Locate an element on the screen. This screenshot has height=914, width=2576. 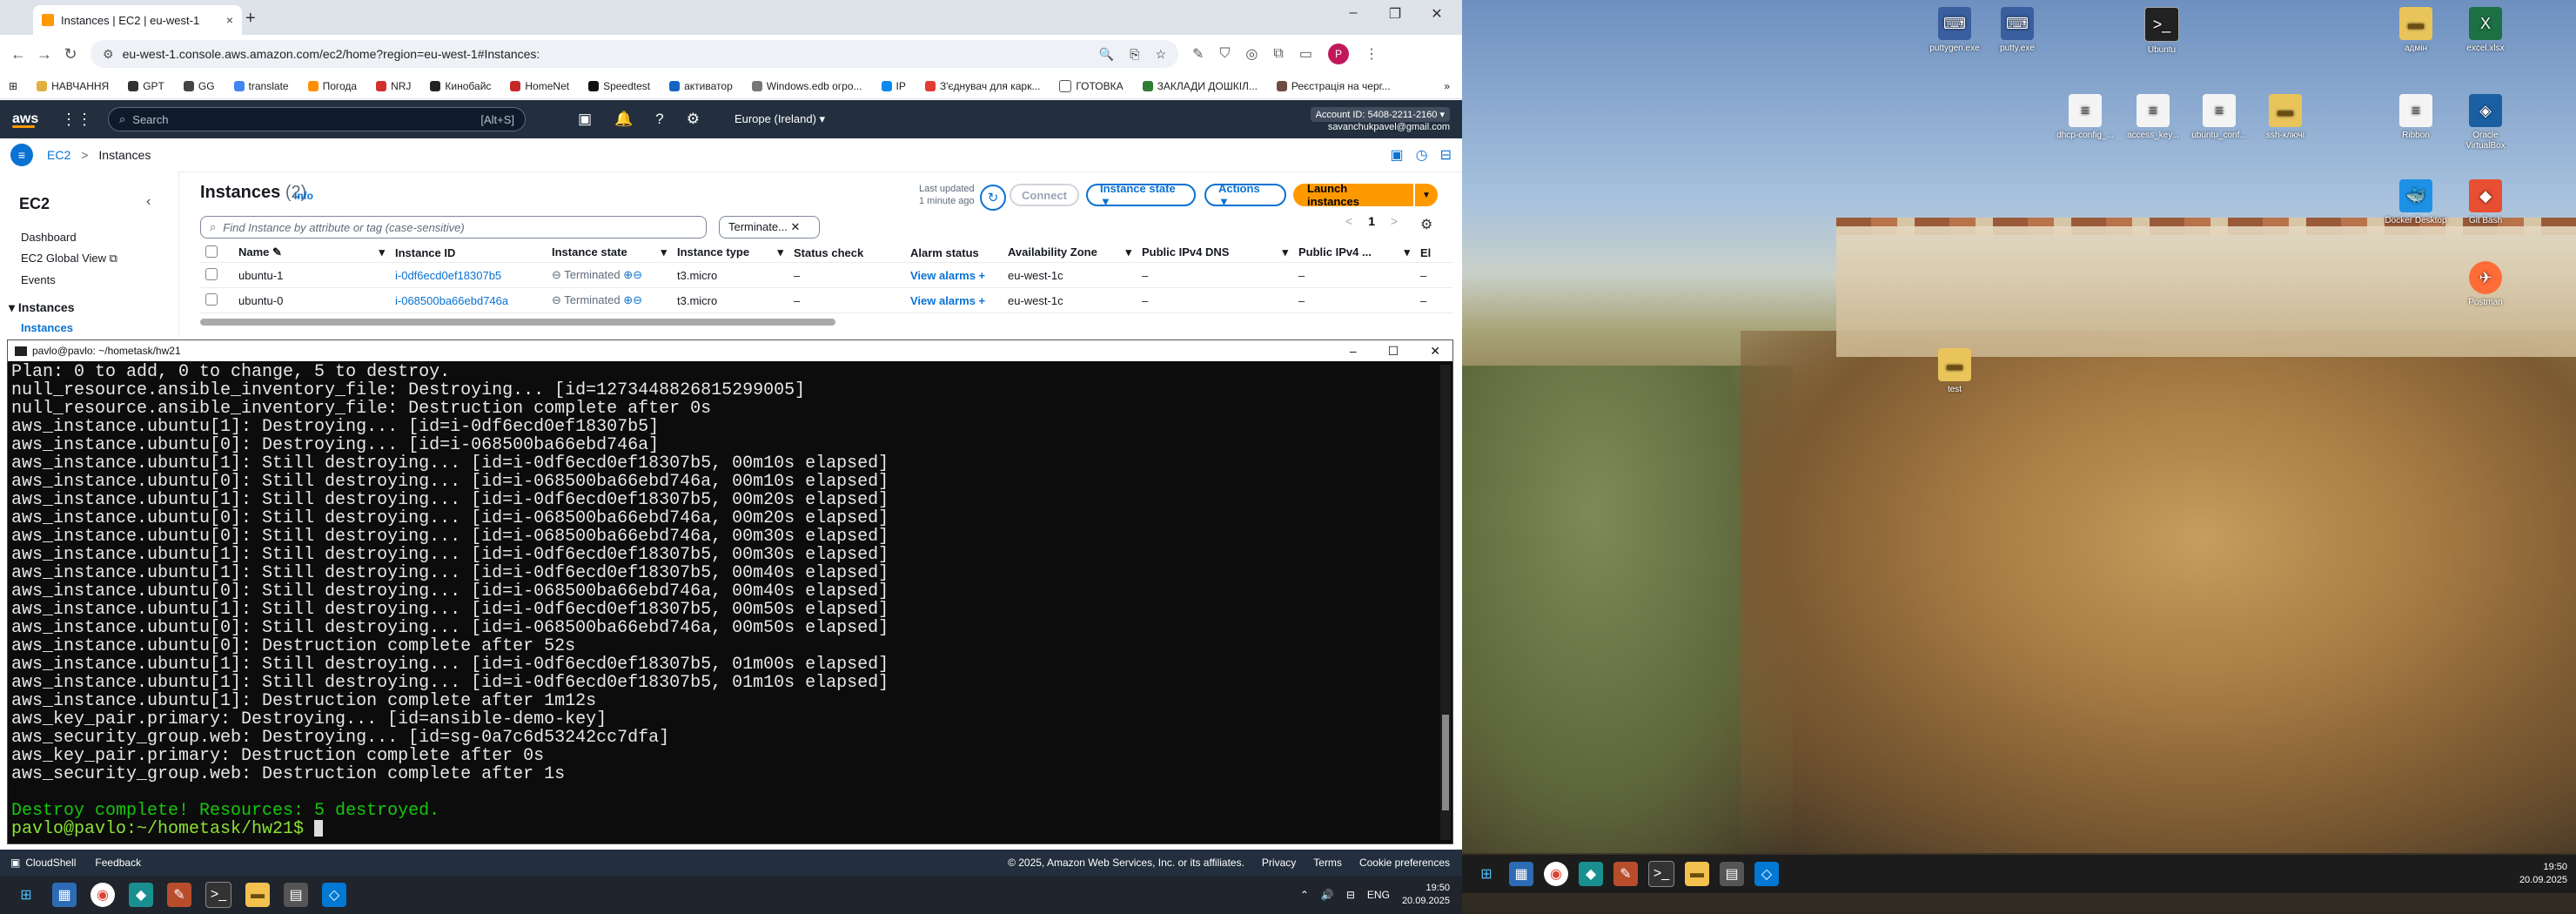
clock: 19:50 20.09.2025 is located at coordinates (2543, 874).